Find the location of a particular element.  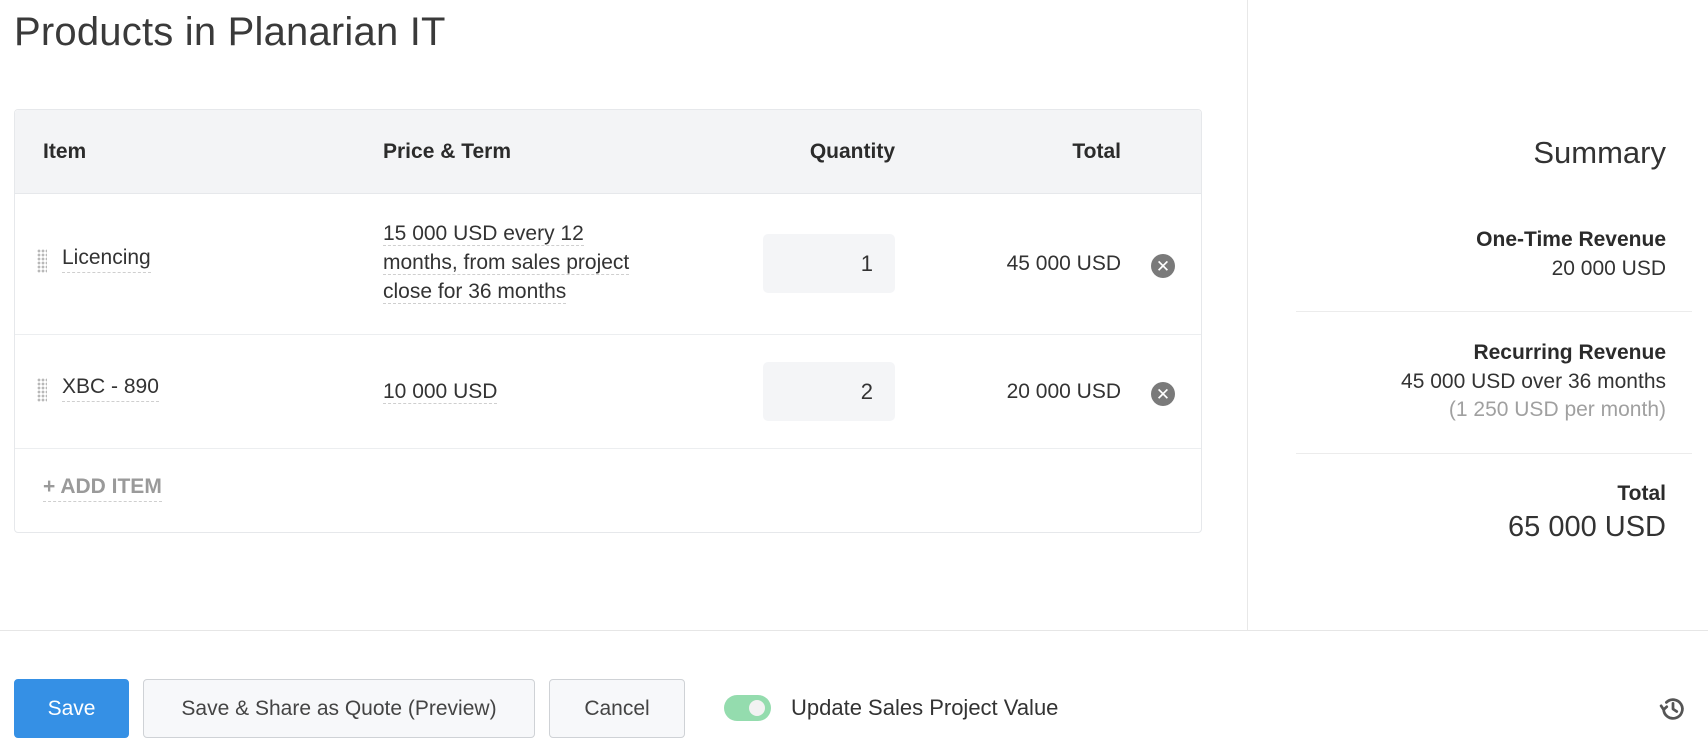

column-header-item: Item is located at coordinates (65, 151).